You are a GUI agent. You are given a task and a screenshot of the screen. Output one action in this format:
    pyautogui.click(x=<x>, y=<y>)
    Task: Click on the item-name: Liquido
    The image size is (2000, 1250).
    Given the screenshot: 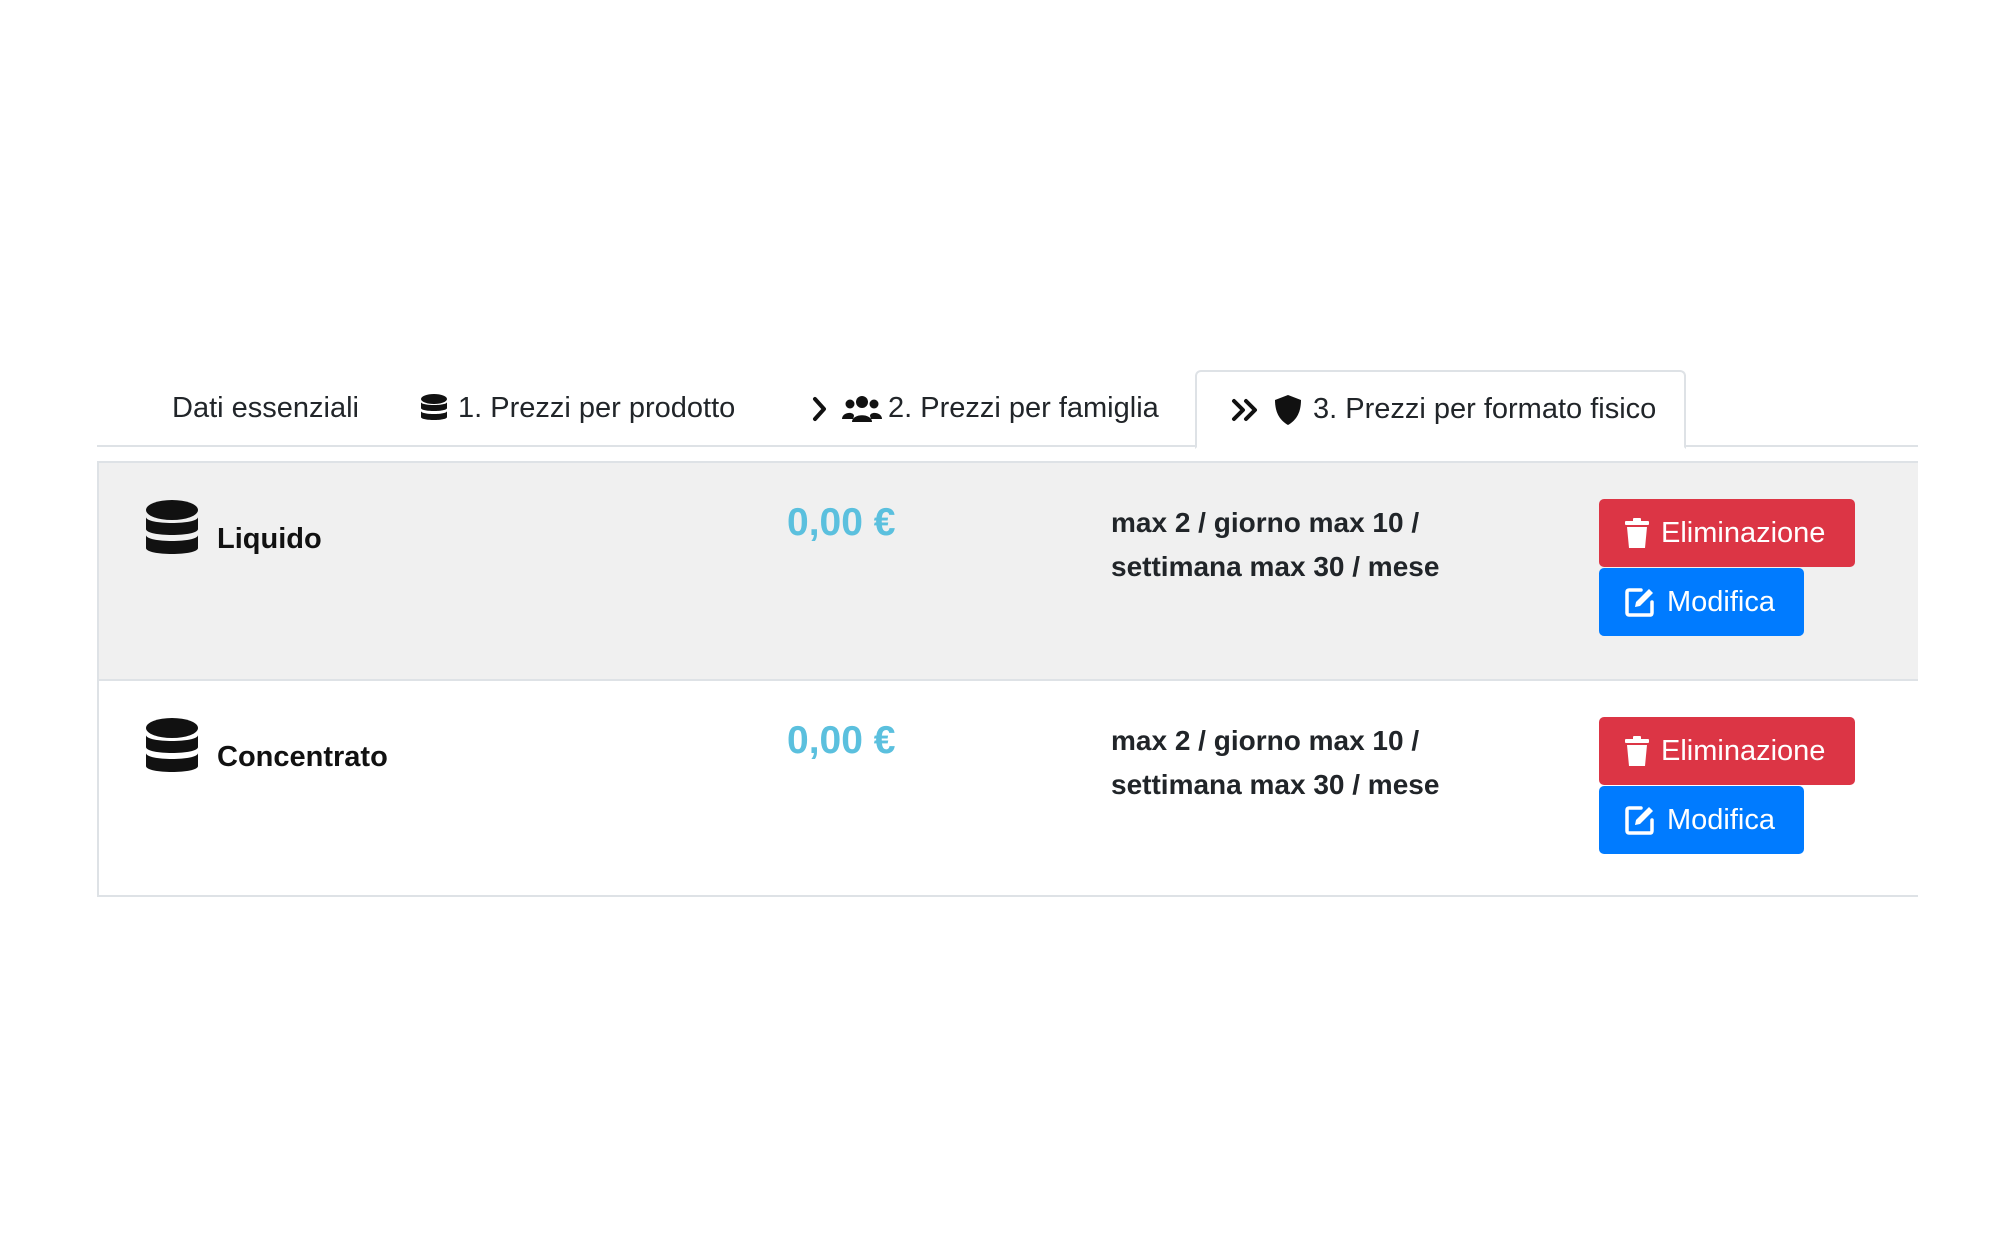 What is the action you would take?
    pyautogui.click(x=269, y=539)
    